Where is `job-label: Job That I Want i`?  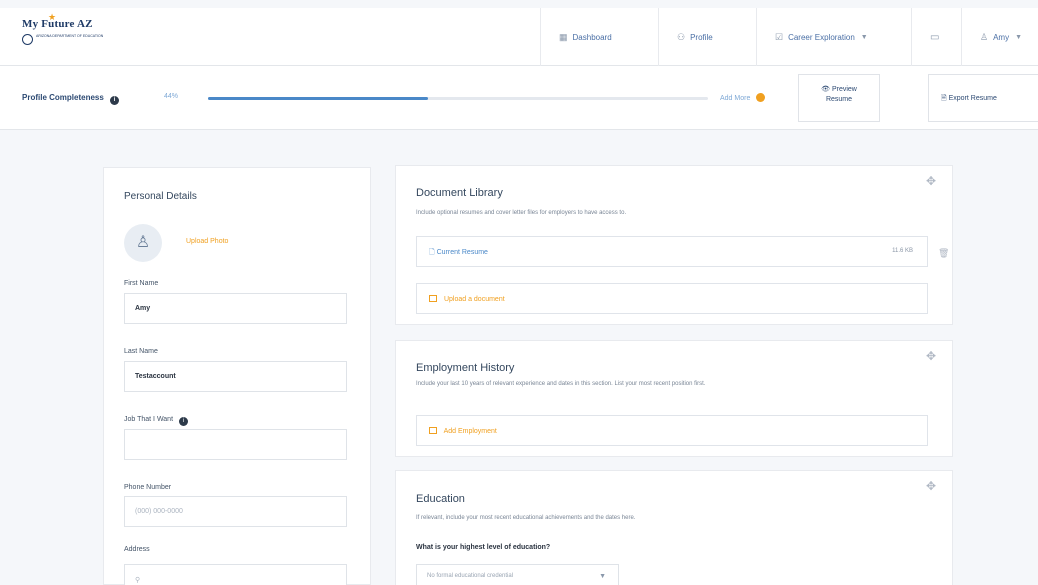
job-label: Job That I Want i is located at coordinates (156, 421).